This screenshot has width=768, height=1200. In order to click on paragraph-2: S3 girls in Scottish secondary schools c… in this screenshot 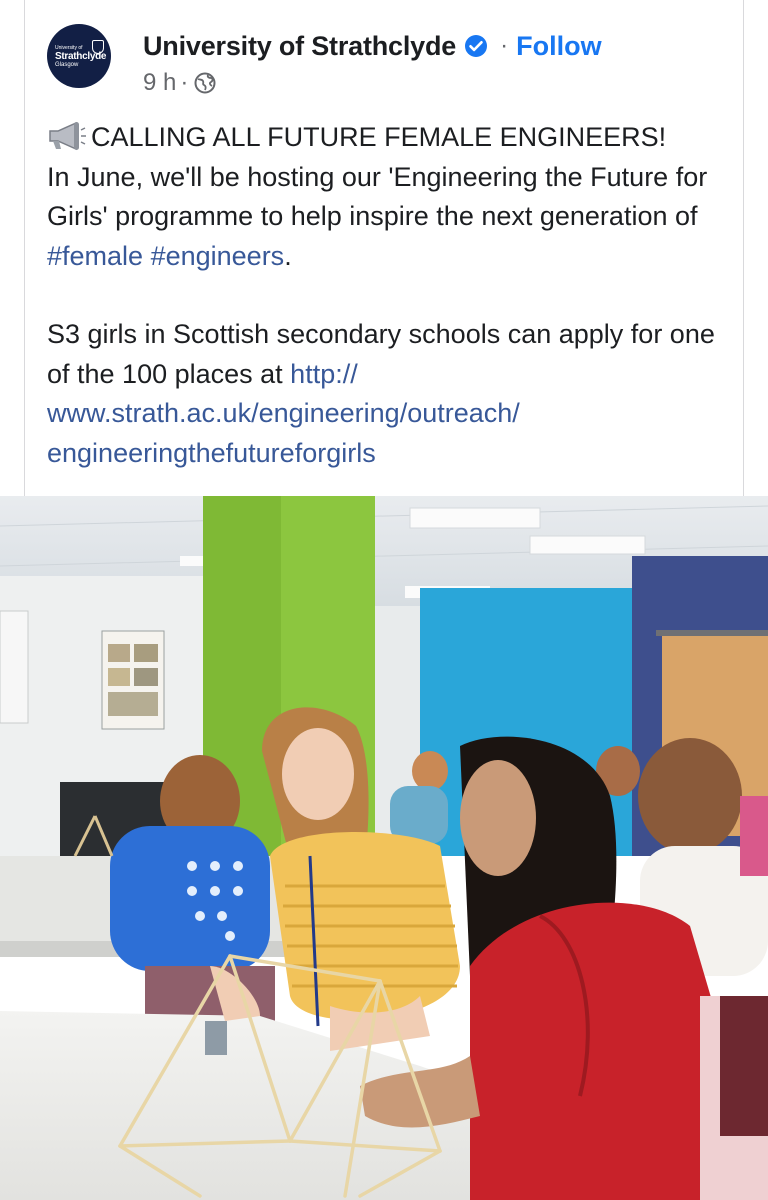, I will do `click(387, 394)`.